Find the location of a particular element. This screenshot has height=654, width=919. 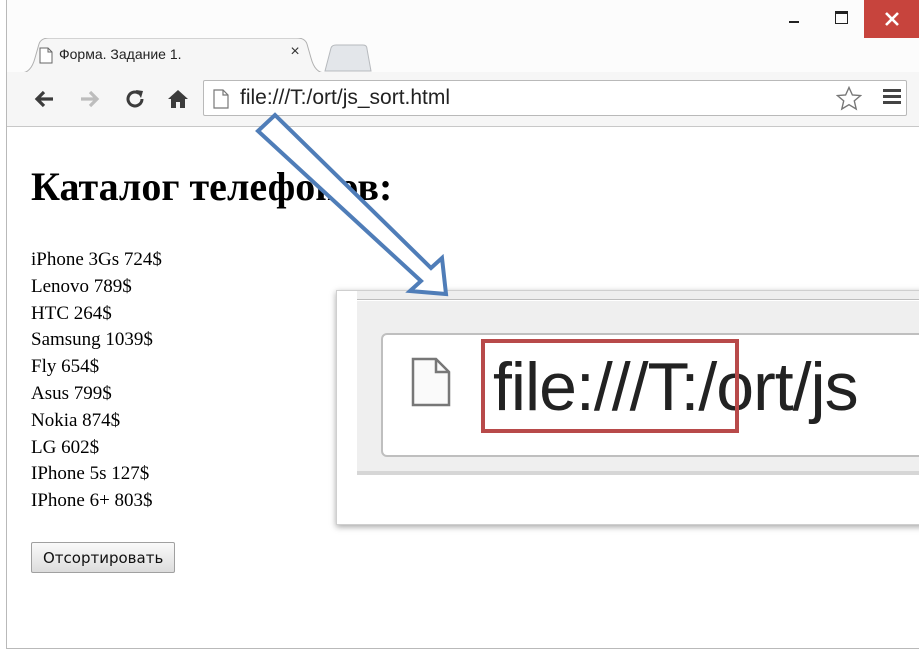

forward-button is located at coordinates (90, 99).